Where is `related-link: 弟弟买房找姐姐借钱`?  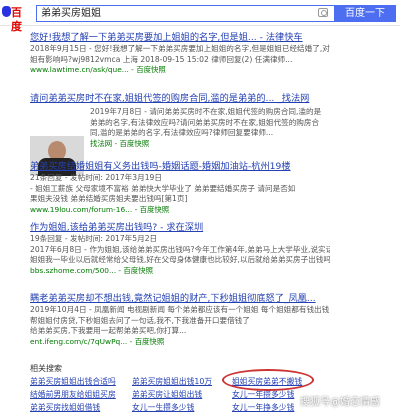 related-link: 弟弟买房找姐姐借钱 is located at coordinates (65, 408).